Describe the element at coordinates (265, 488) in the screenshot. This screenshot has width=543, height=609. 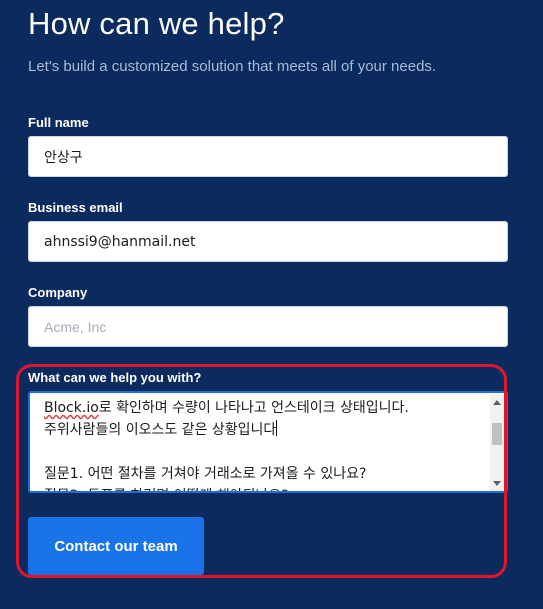
I see `message-line-5: 질문2. 투표를 하려면 어떻게 해야되나요?` at that location.